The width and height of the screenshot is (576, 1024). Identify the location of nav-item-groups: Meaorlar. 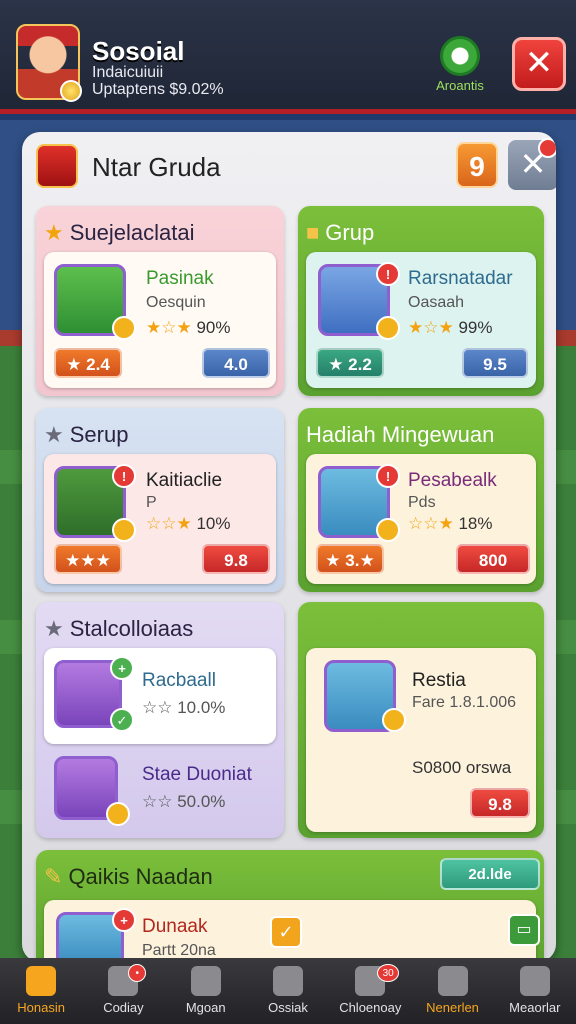
(535, 991).